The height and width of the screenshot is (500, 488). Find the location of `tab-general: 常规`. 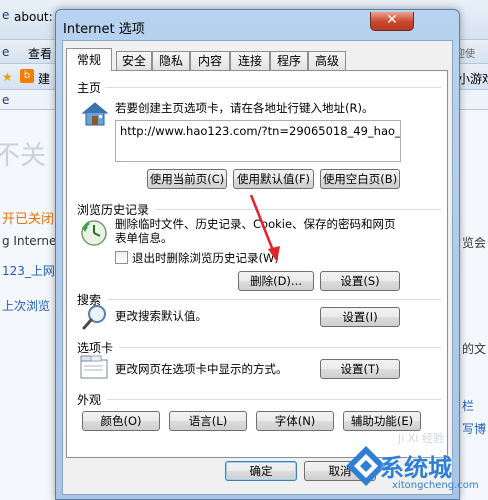

tab-general: 常规 is located at coordinates (89, 59).